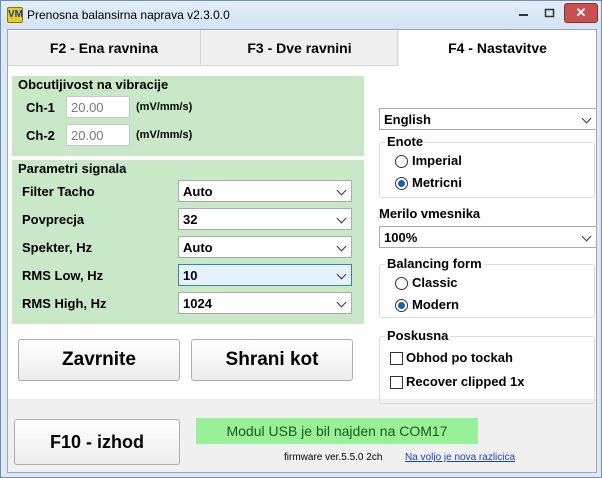  What do you see at coordinates (93, 84) in the screenshot?
I see `sensitivity-title: Obcutljivost na vibracije` at bounding box center [93, 84].